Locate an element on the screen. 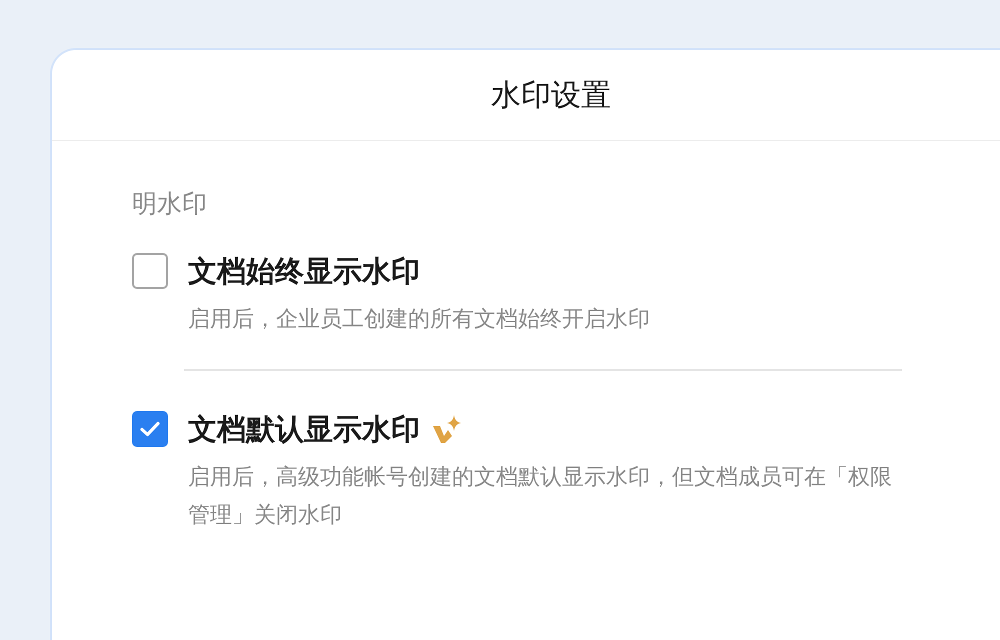  premium-sparkle-icon is located at coordinates (447, 429).